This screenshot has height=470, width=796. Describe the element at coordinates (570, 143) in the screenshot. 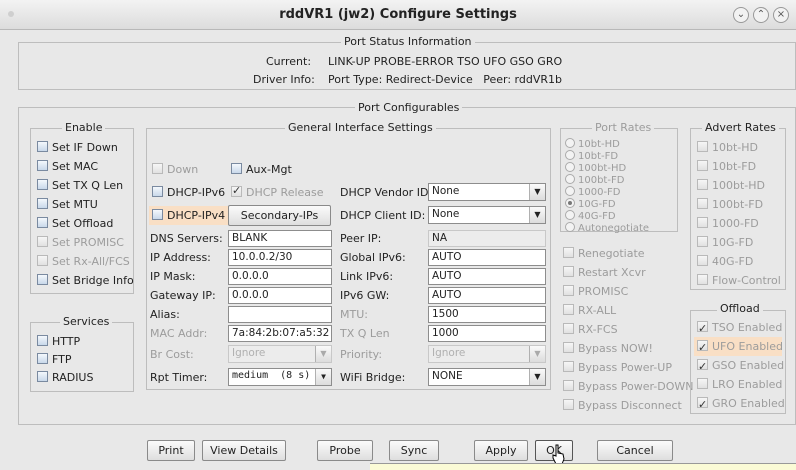

I see `radio-icon` at that location.